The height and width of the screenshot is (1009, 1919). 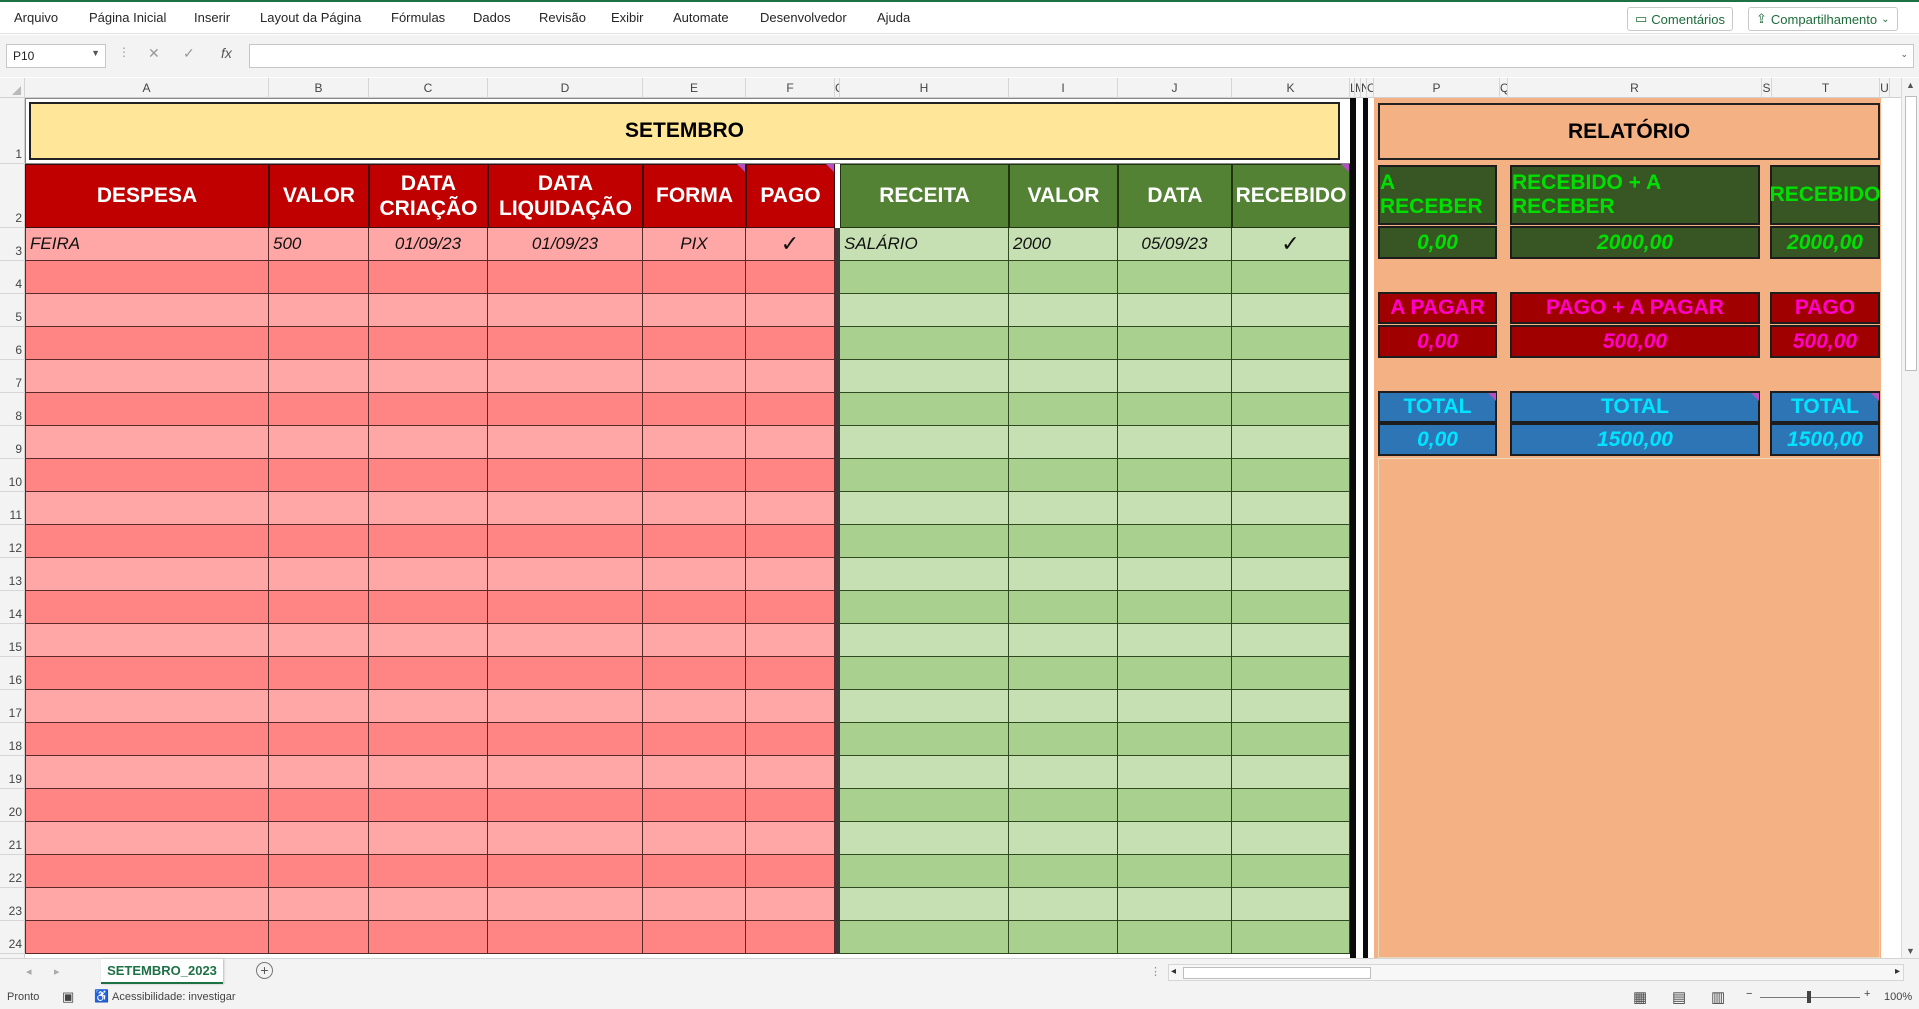 I want to click on row-header-16: 16, so click(x=12, y=673).